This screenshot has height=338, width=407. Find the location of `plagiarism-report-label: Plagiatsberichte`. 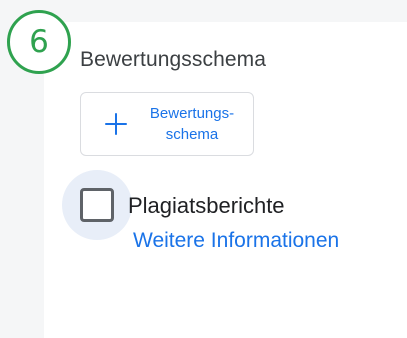

plagiarism-report-label: Plagiatsberichte is located at coordinates (206, 205).